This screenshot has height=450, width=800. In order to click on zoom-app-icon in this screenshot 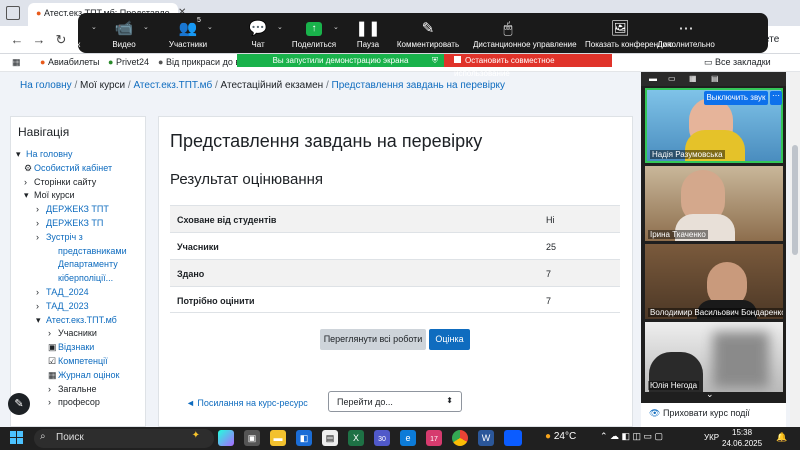, I will do `click(513, 438)`.